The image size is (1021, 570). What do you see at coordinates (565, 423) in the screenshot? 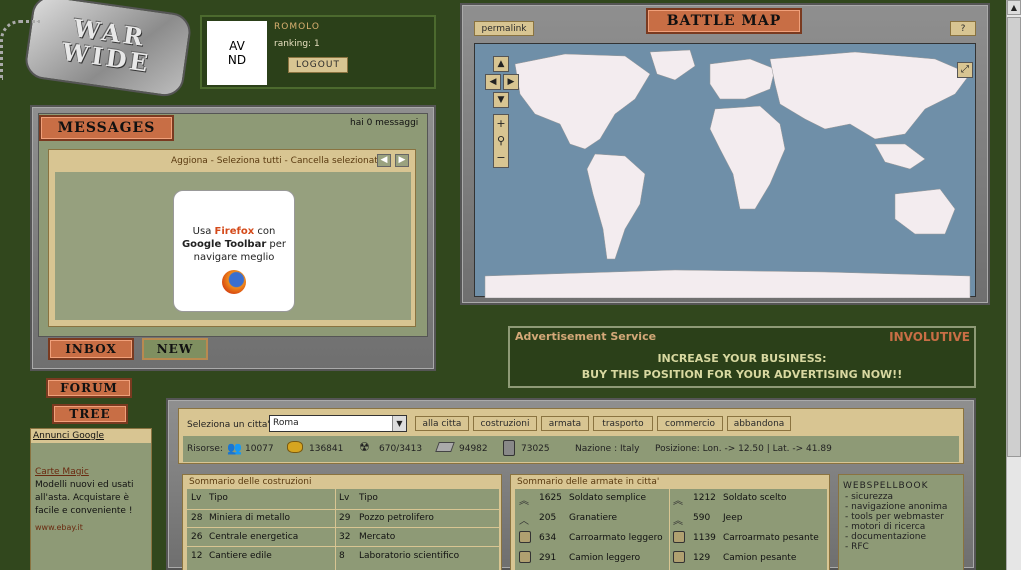
I see `city-button-armata: armata` at bounding box center [565, 423].